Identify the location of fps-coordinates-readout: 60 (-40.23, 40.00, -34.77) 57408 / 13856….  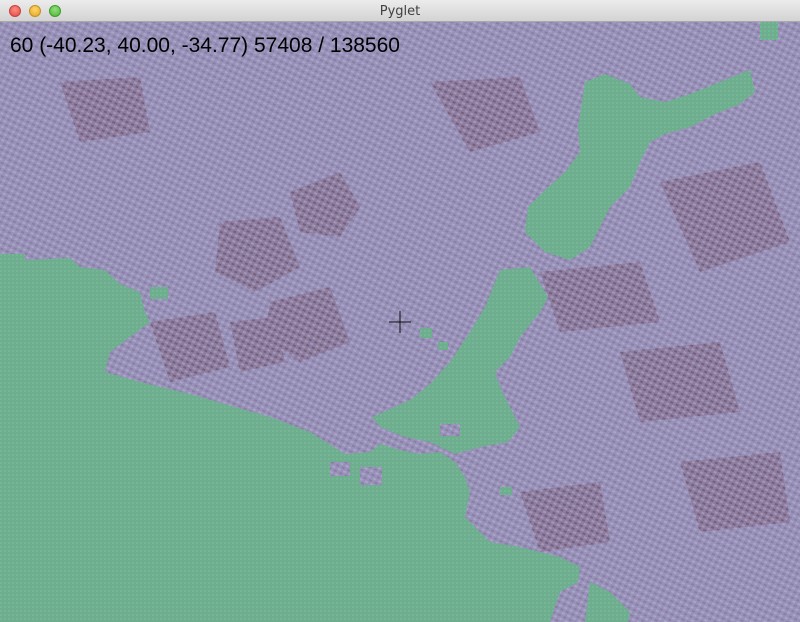
(205, 45).